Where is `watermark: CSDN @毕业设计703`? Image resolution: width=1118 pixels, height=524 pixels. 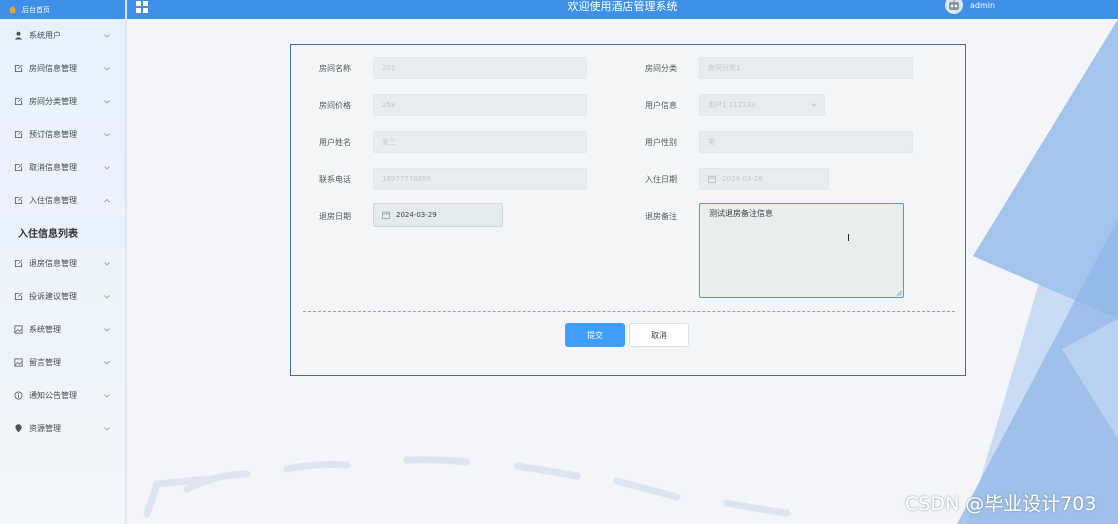
watermark: CSDN @毕业设计703 is located at coordinates (1001, 504).